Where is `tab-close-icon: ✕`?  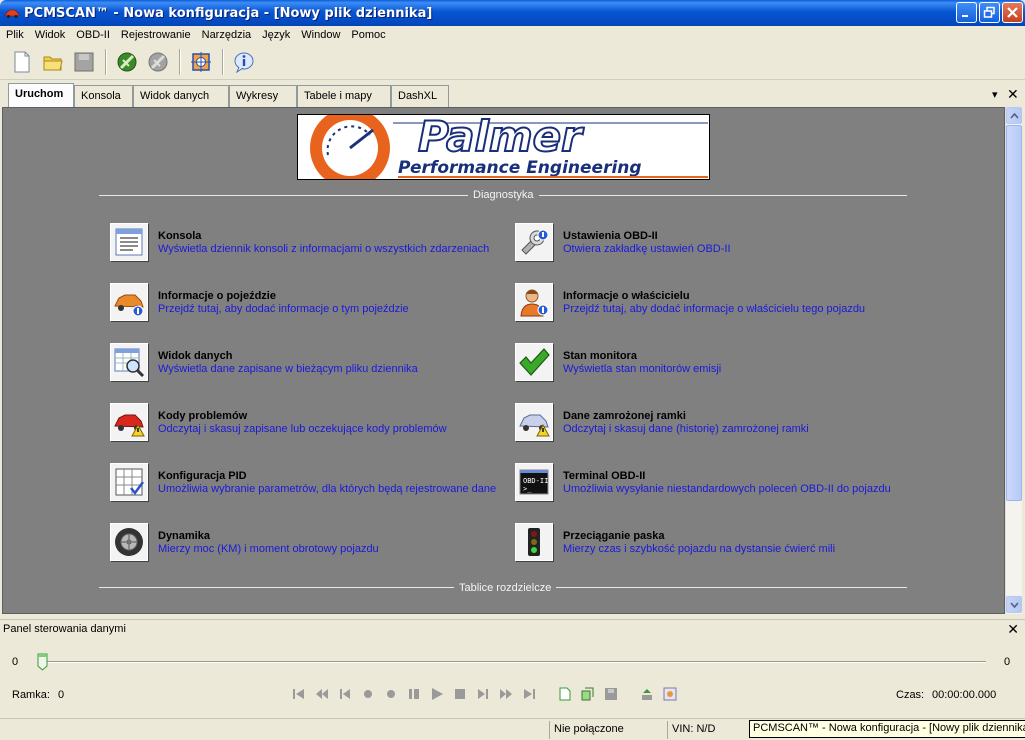
tab-close-icon: ✕ is located at coordinates (1013, 94).